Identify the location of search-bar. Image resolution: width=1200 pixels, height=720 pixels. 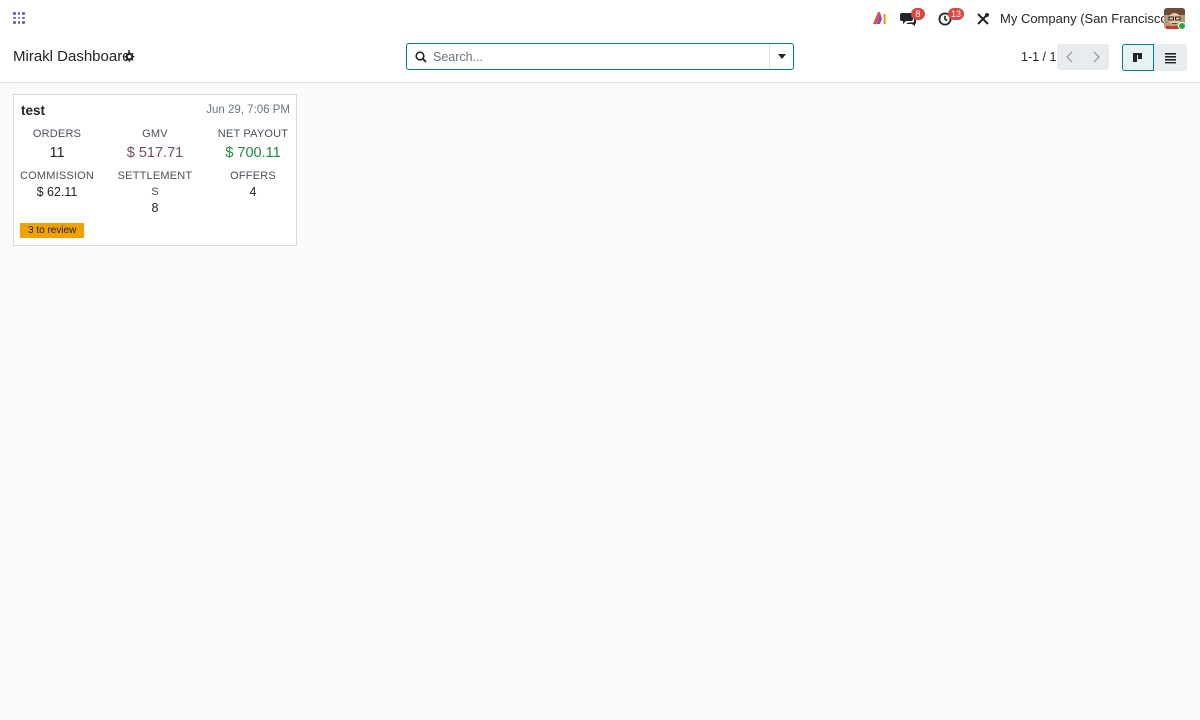
(600, 56).